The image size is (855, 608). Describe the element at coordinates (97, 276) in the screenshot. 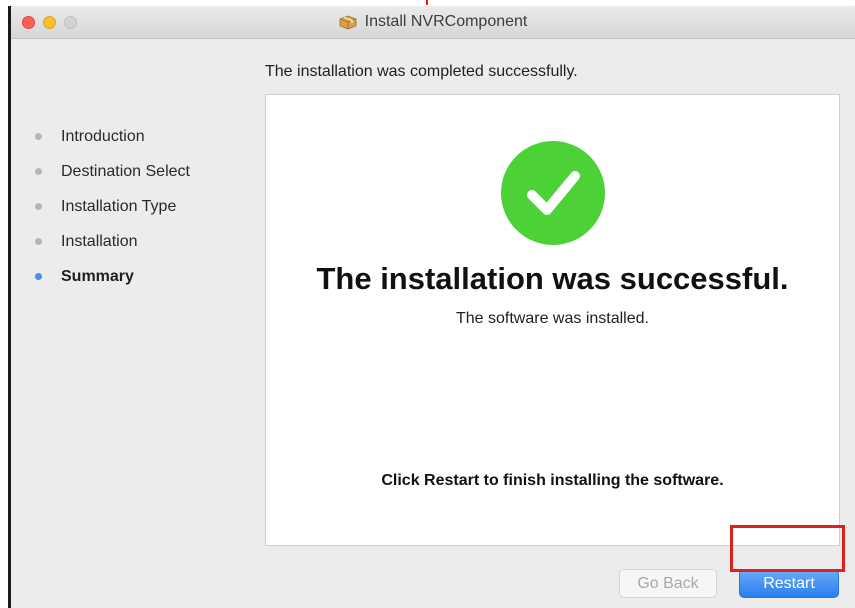

I see `step-label: Summary` at that location.